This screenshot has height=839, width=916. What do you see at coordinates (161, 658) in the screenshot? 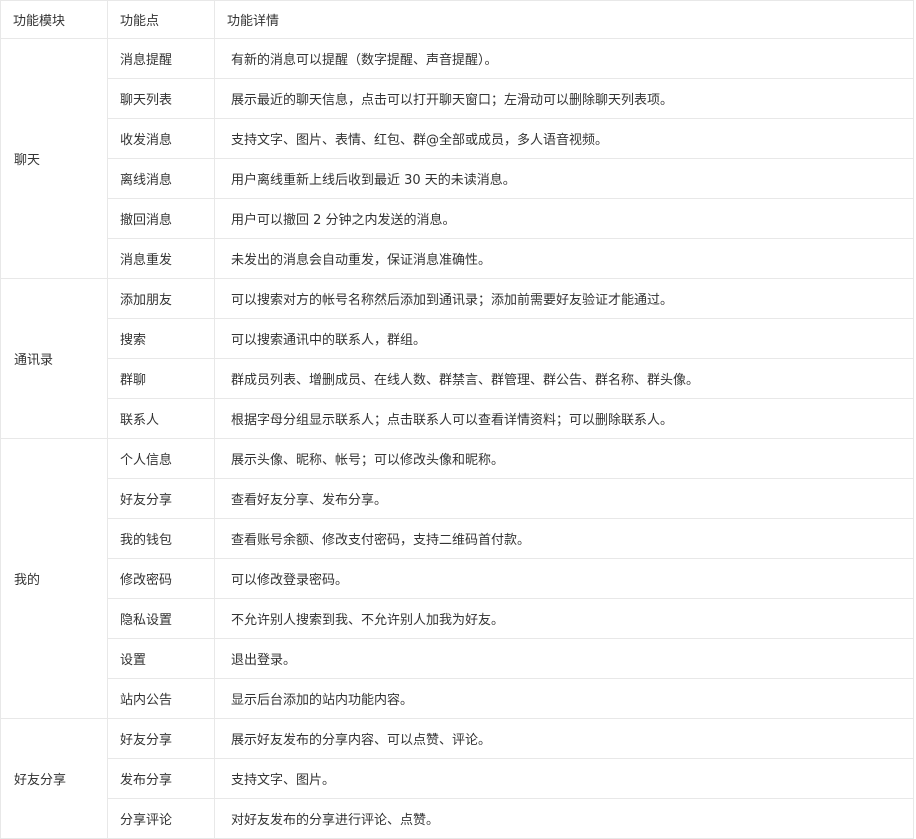
I see `point-cell: 设置` at bounding box center [161, 658].